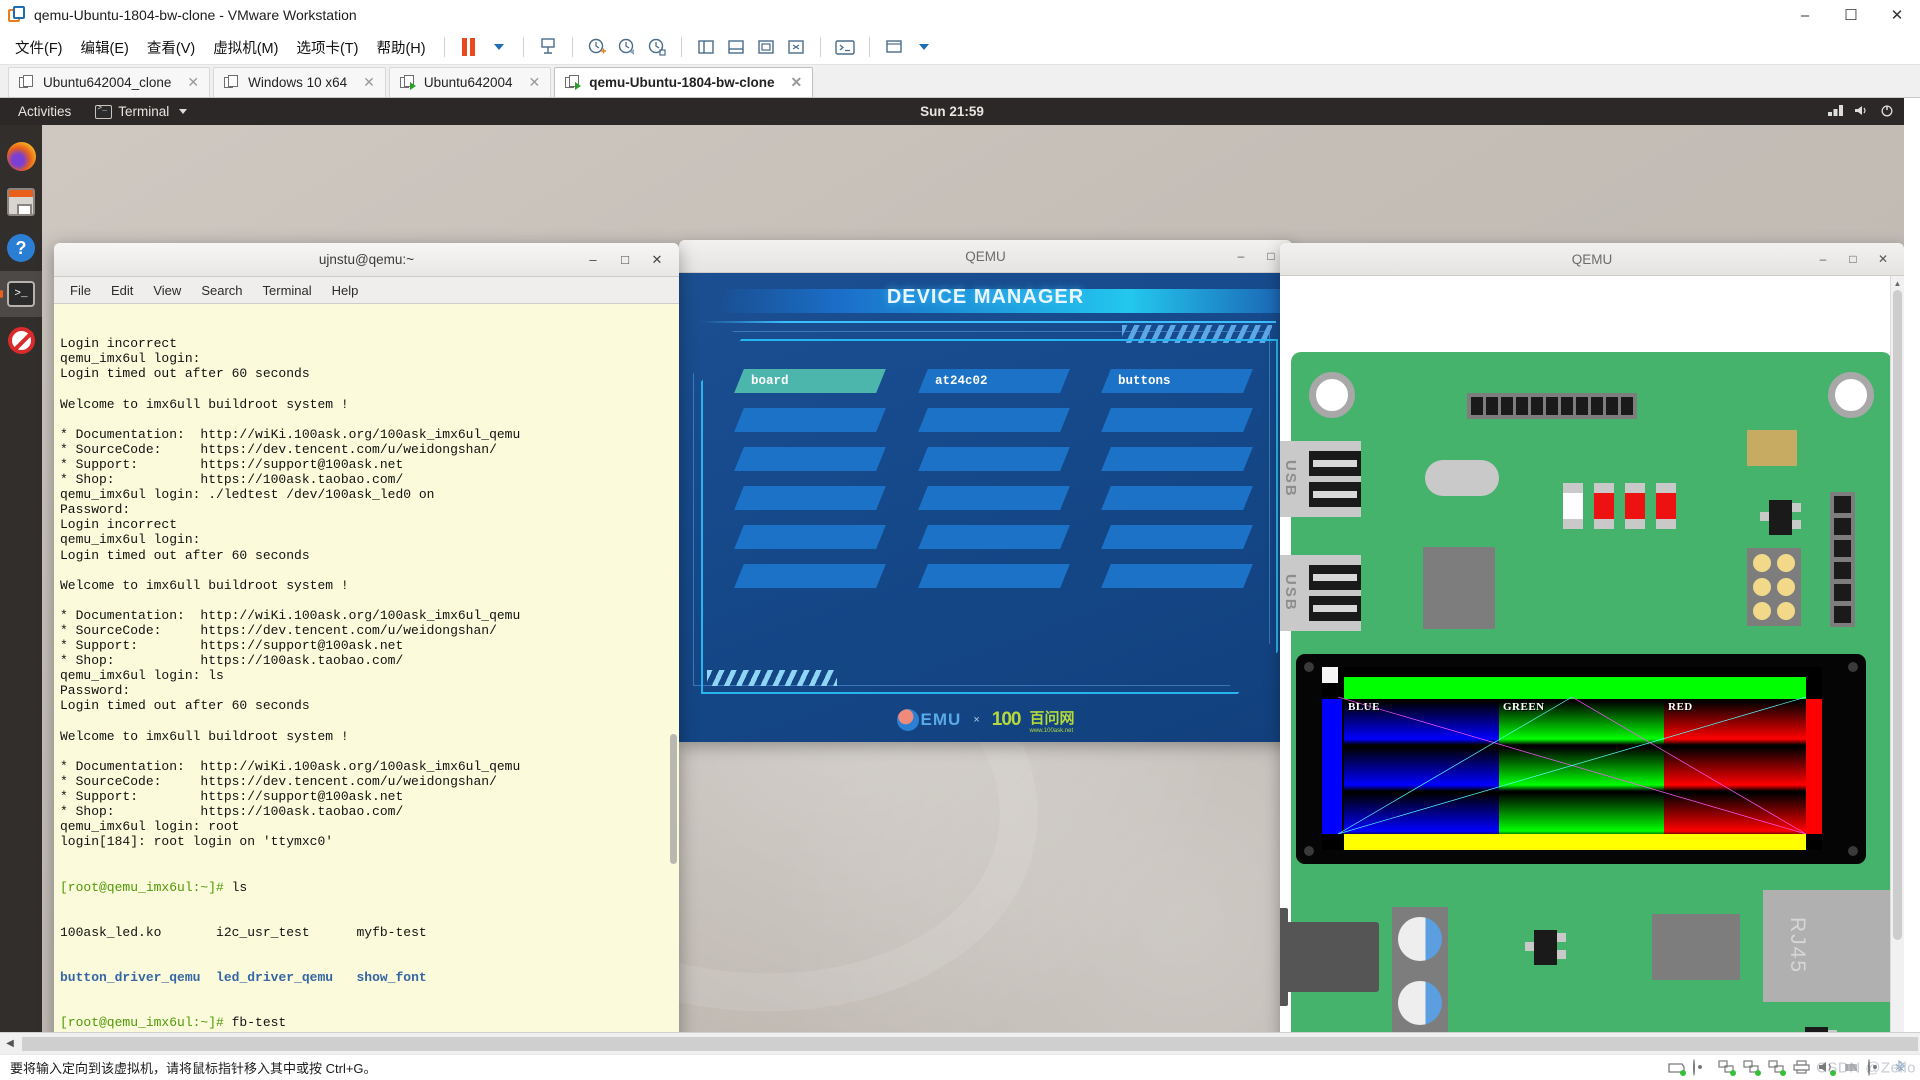  I want to click on revert-snapshot-icon, so click(627, 47).